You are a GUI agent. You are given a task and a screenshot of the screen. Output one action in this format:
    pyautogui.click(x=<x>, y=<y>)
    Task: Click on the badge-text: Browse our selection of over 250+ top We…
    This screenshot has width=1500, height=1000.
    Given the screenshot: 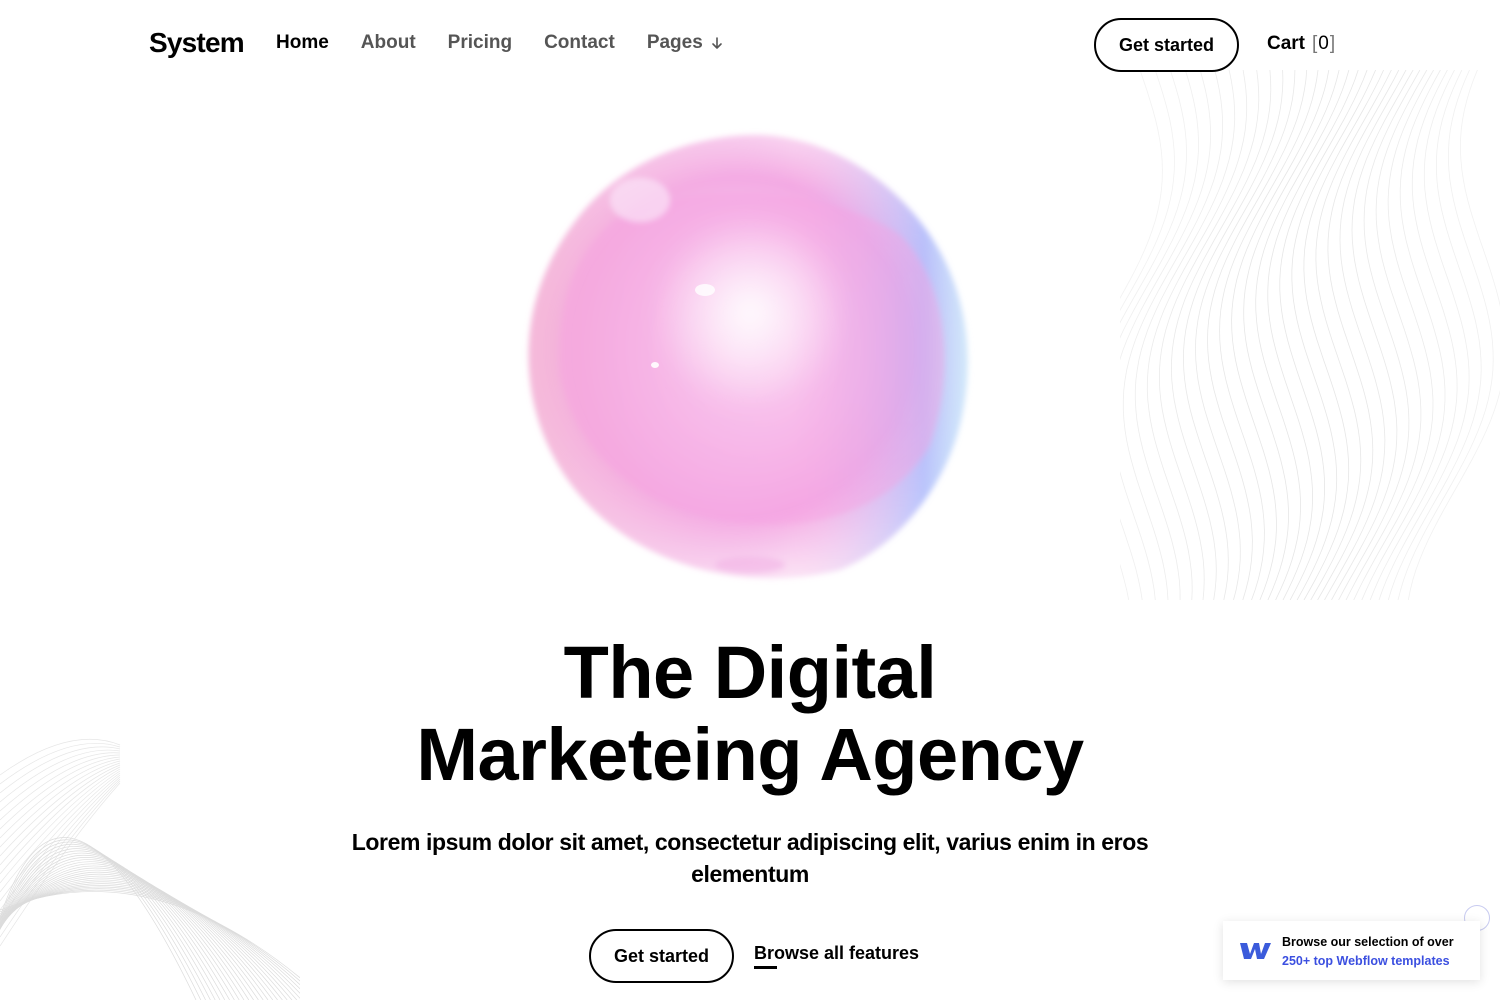 What is the action you would take?
    pyautogui.click(x=1368, y=952)
    